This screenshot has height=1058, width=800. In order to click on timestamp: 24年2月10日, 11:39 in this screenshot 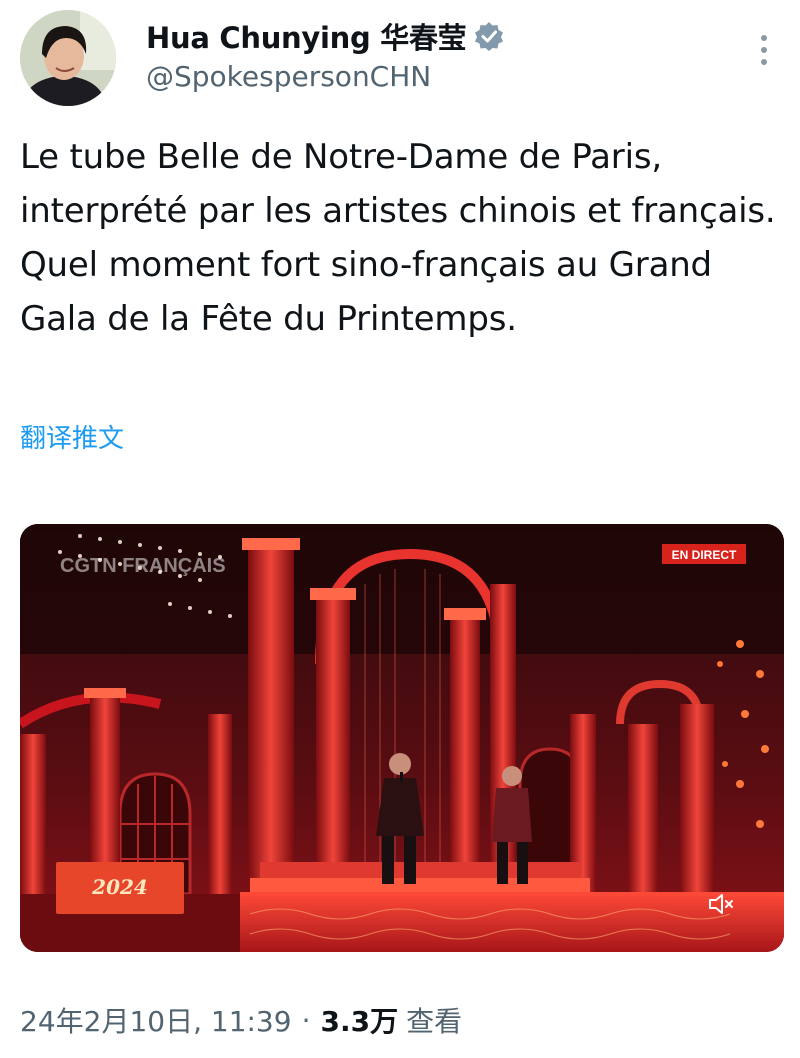, I will do `click(156, 1020)`.